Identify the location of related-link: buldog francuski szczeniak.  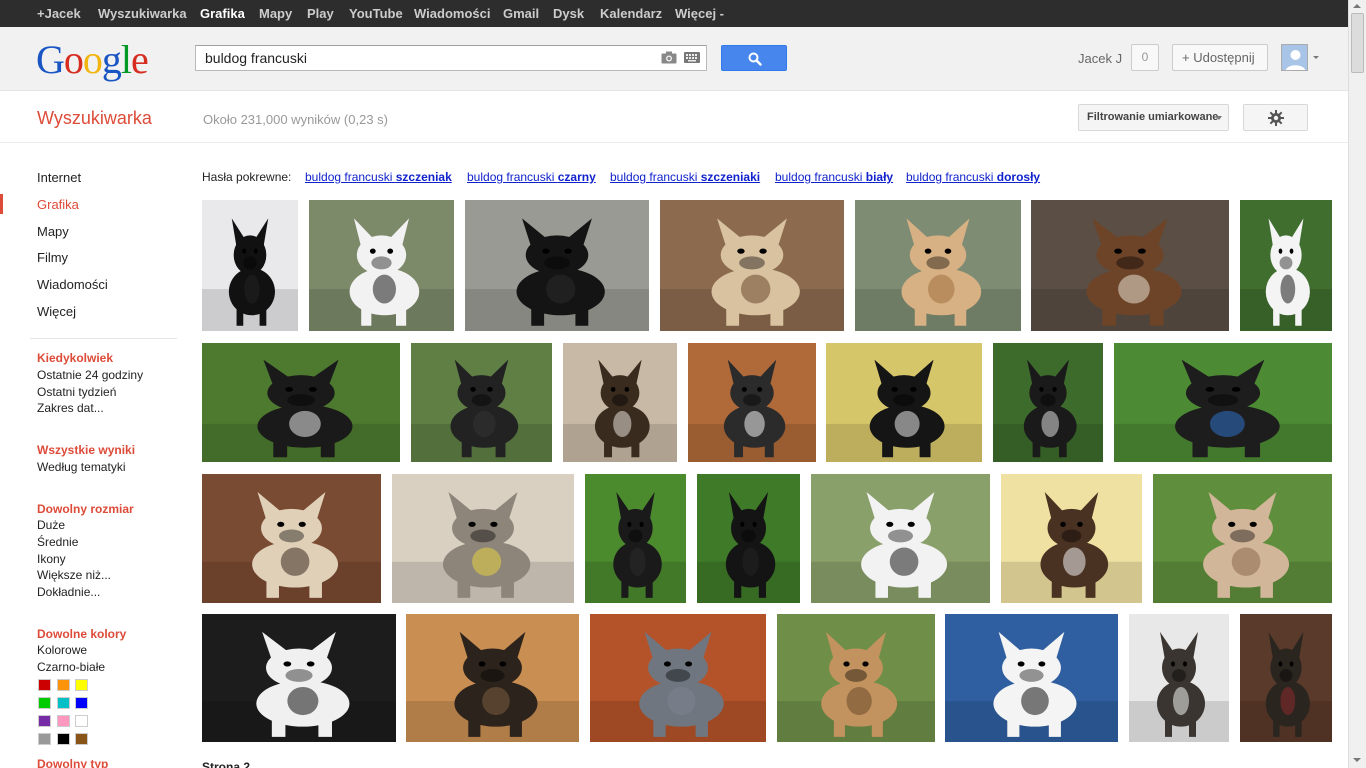
(378, 177).